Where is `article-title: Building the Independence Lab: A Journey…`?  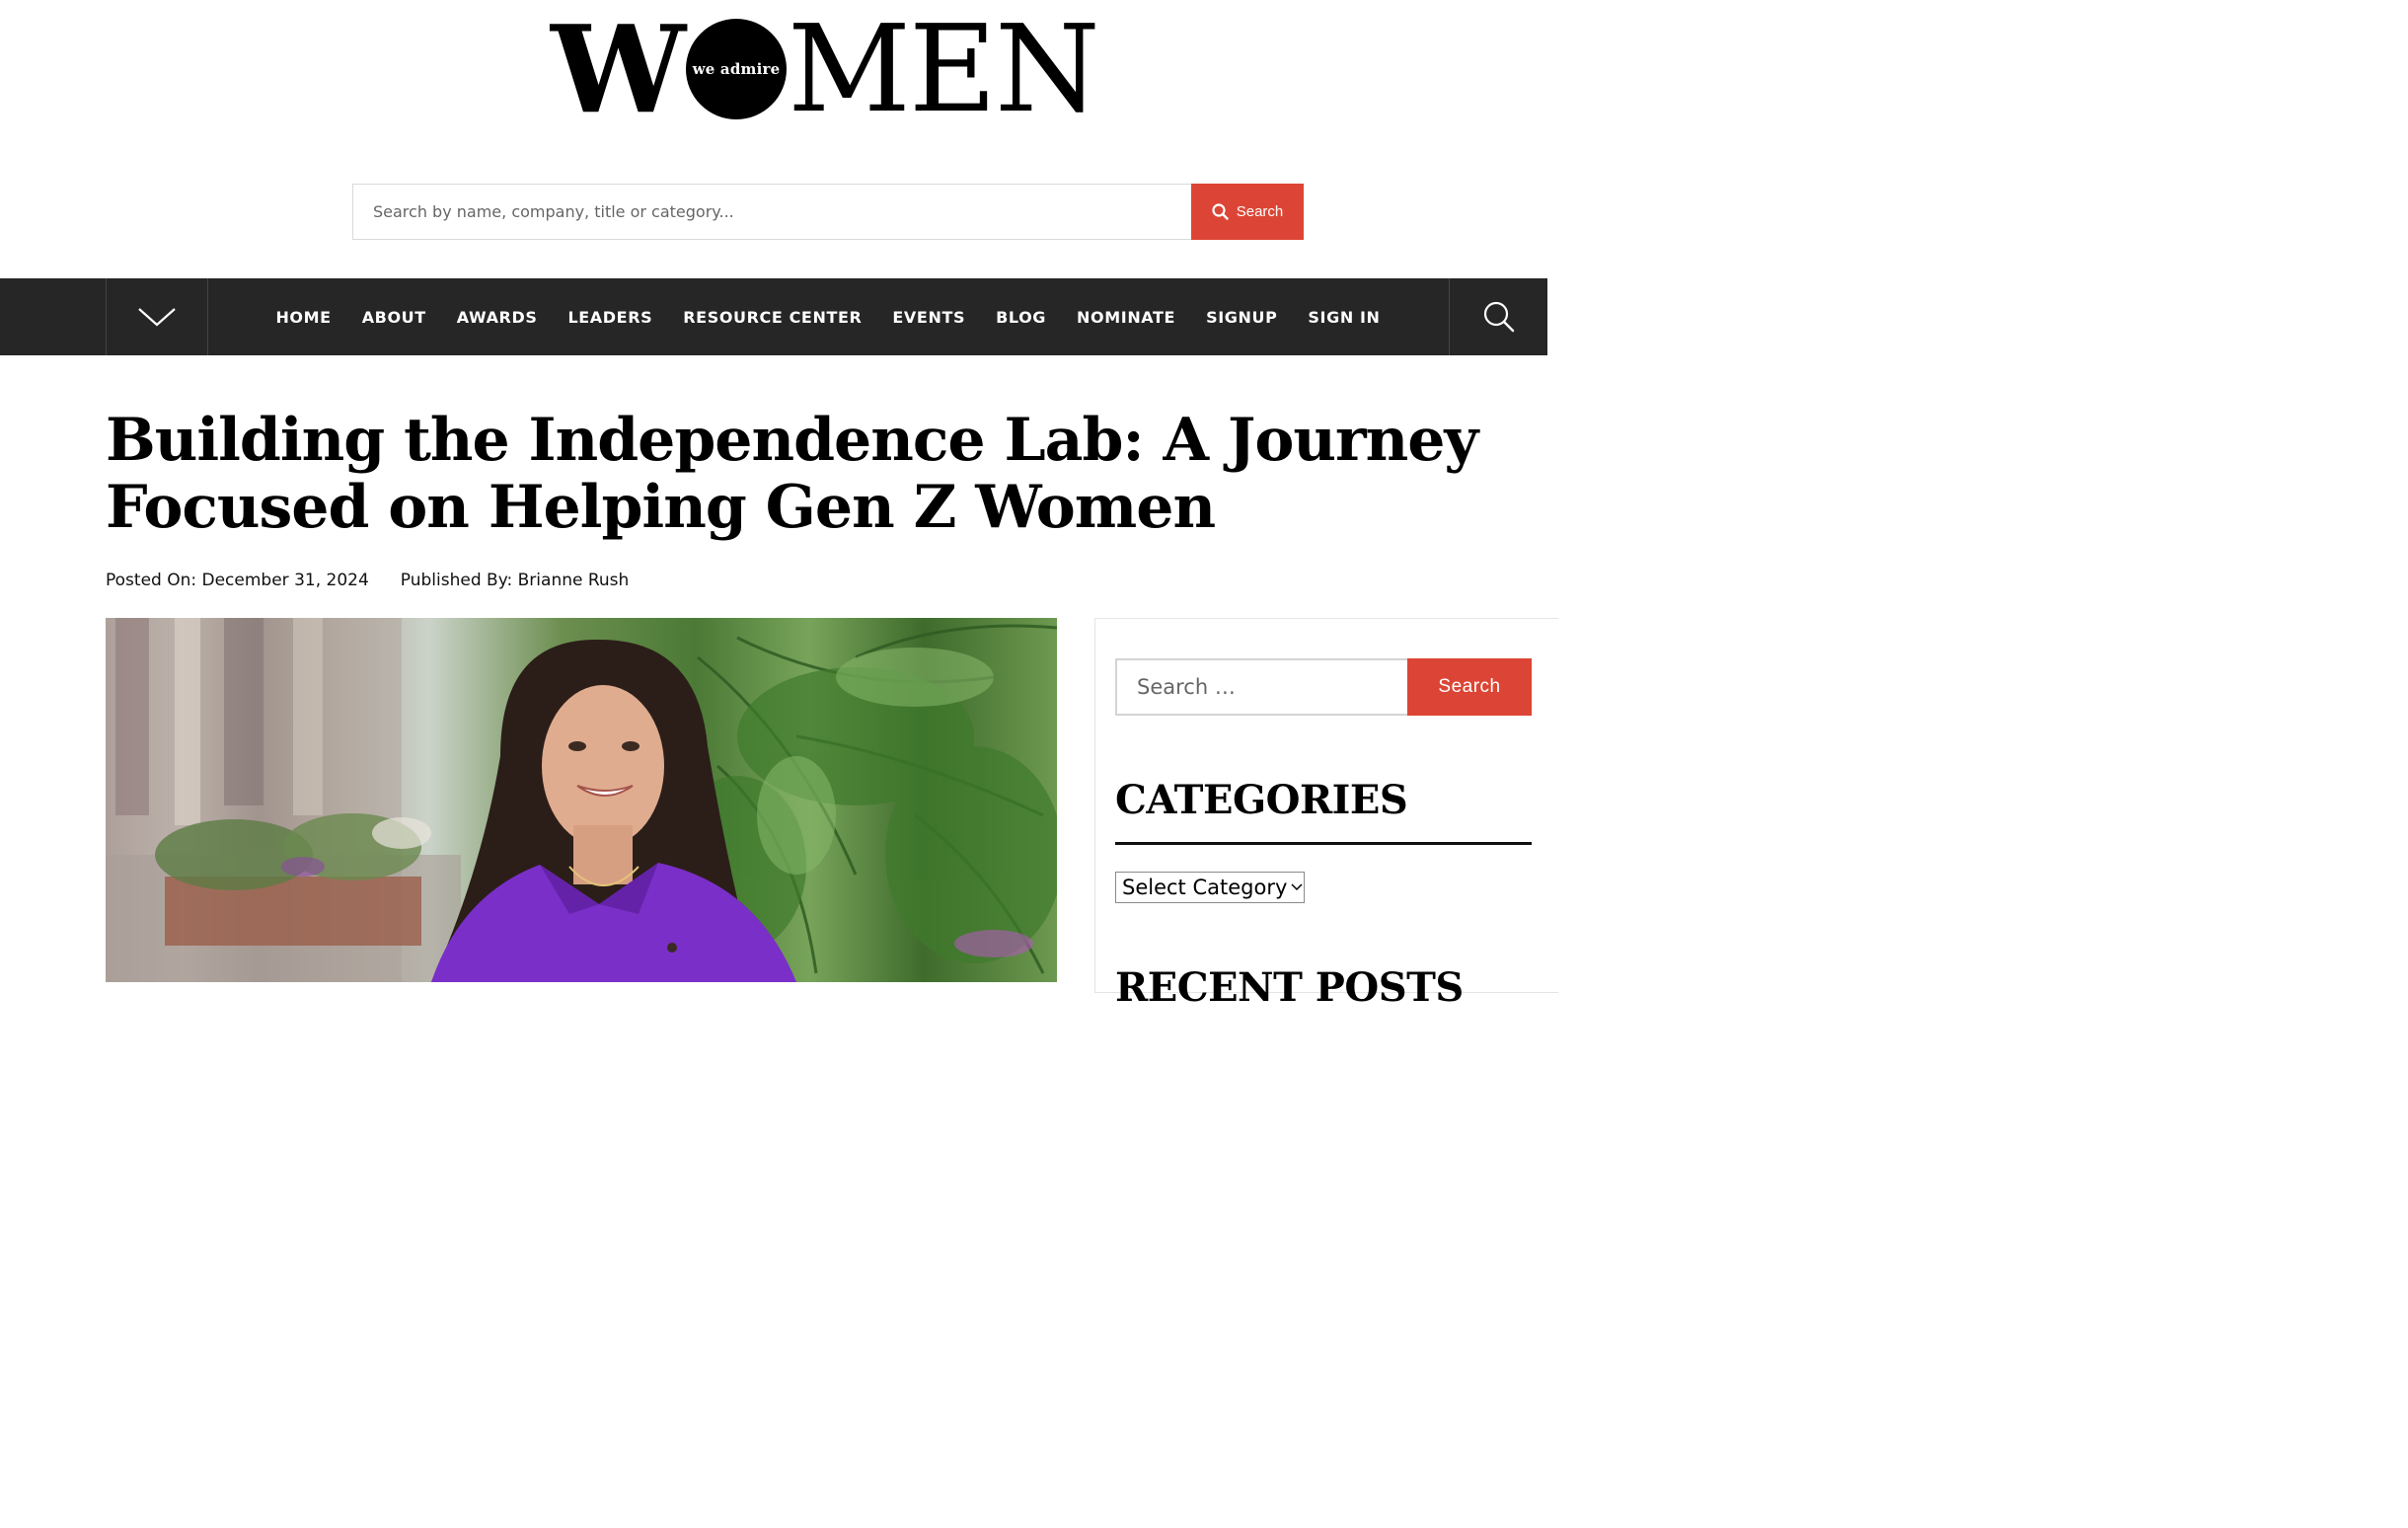 article-title: Building the Independence Lab: A Journey… is located at coordinates (792, 474).